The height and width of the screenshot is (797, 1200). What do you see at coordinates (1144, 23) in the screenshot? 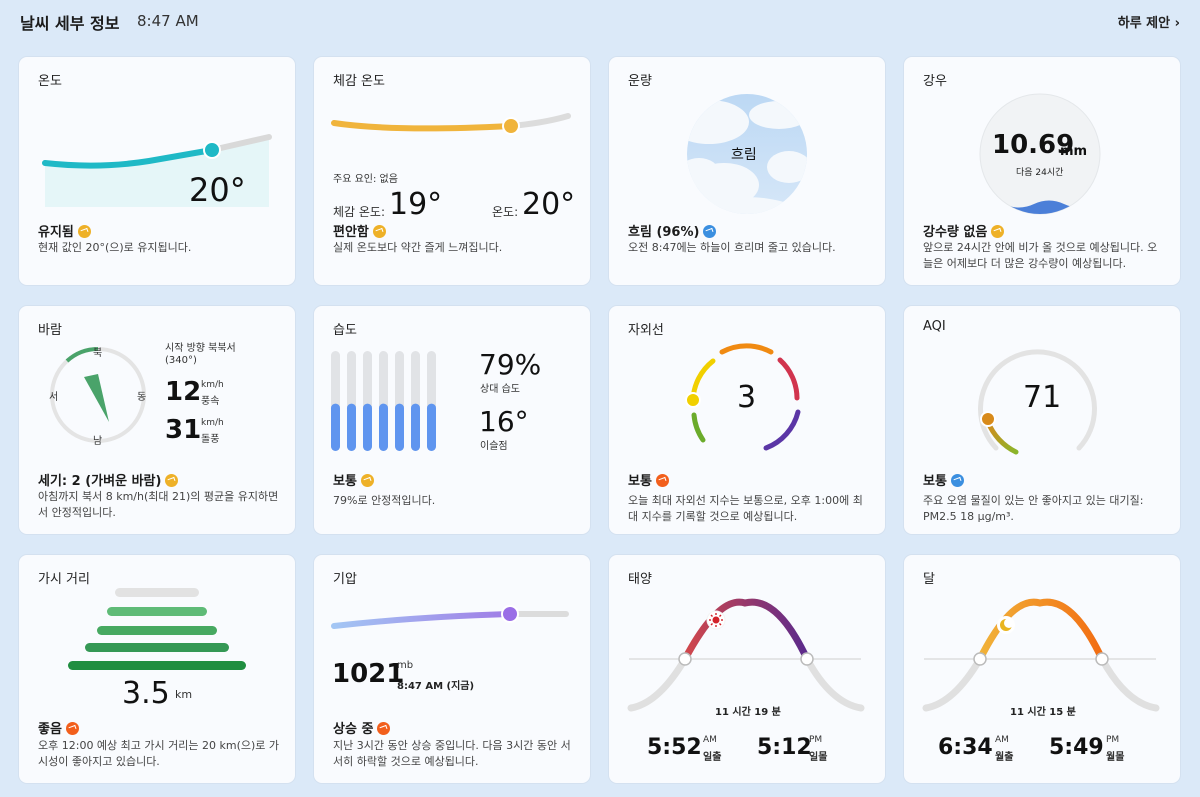
I see `daily-suggestion-label: 하루 제안` at bounding box center [1144, 23].